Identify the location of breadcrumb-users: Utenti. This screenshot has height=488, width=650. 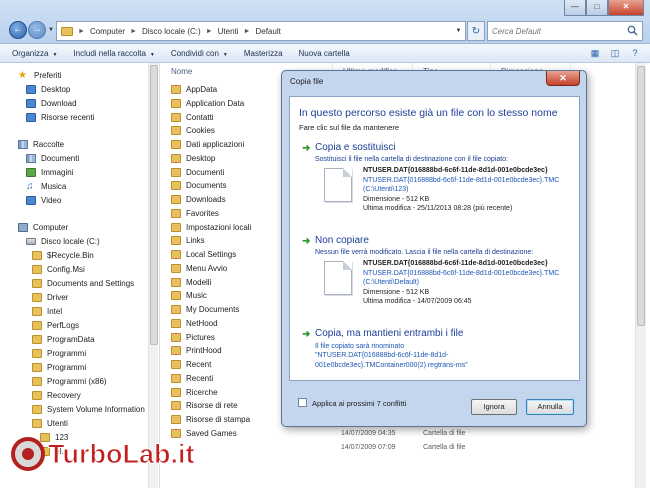
(228, 31).